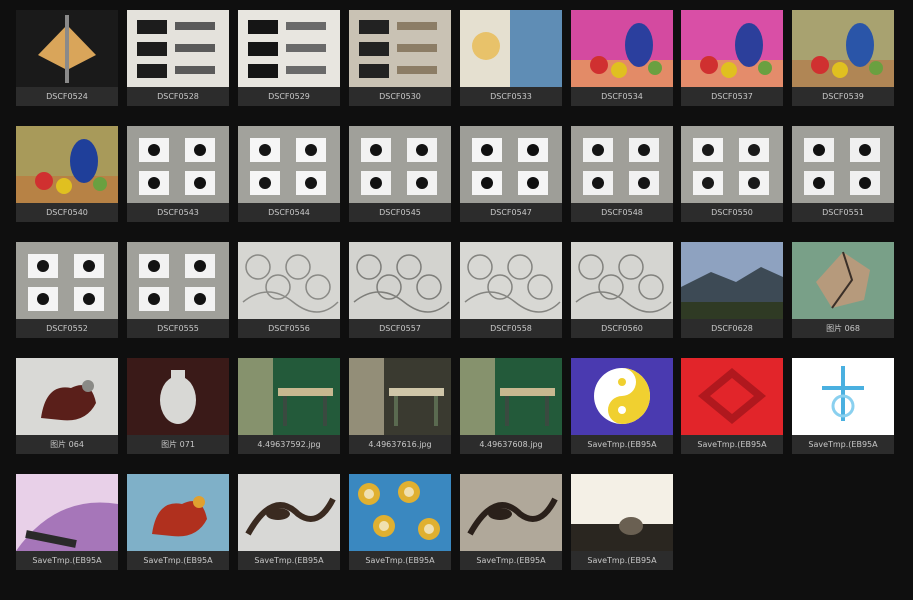 The image size is (913, 600). Describe the element at coordinates (622, 58) in the screenshot. I see `thumbnail-item: DSCF0534` at that location.